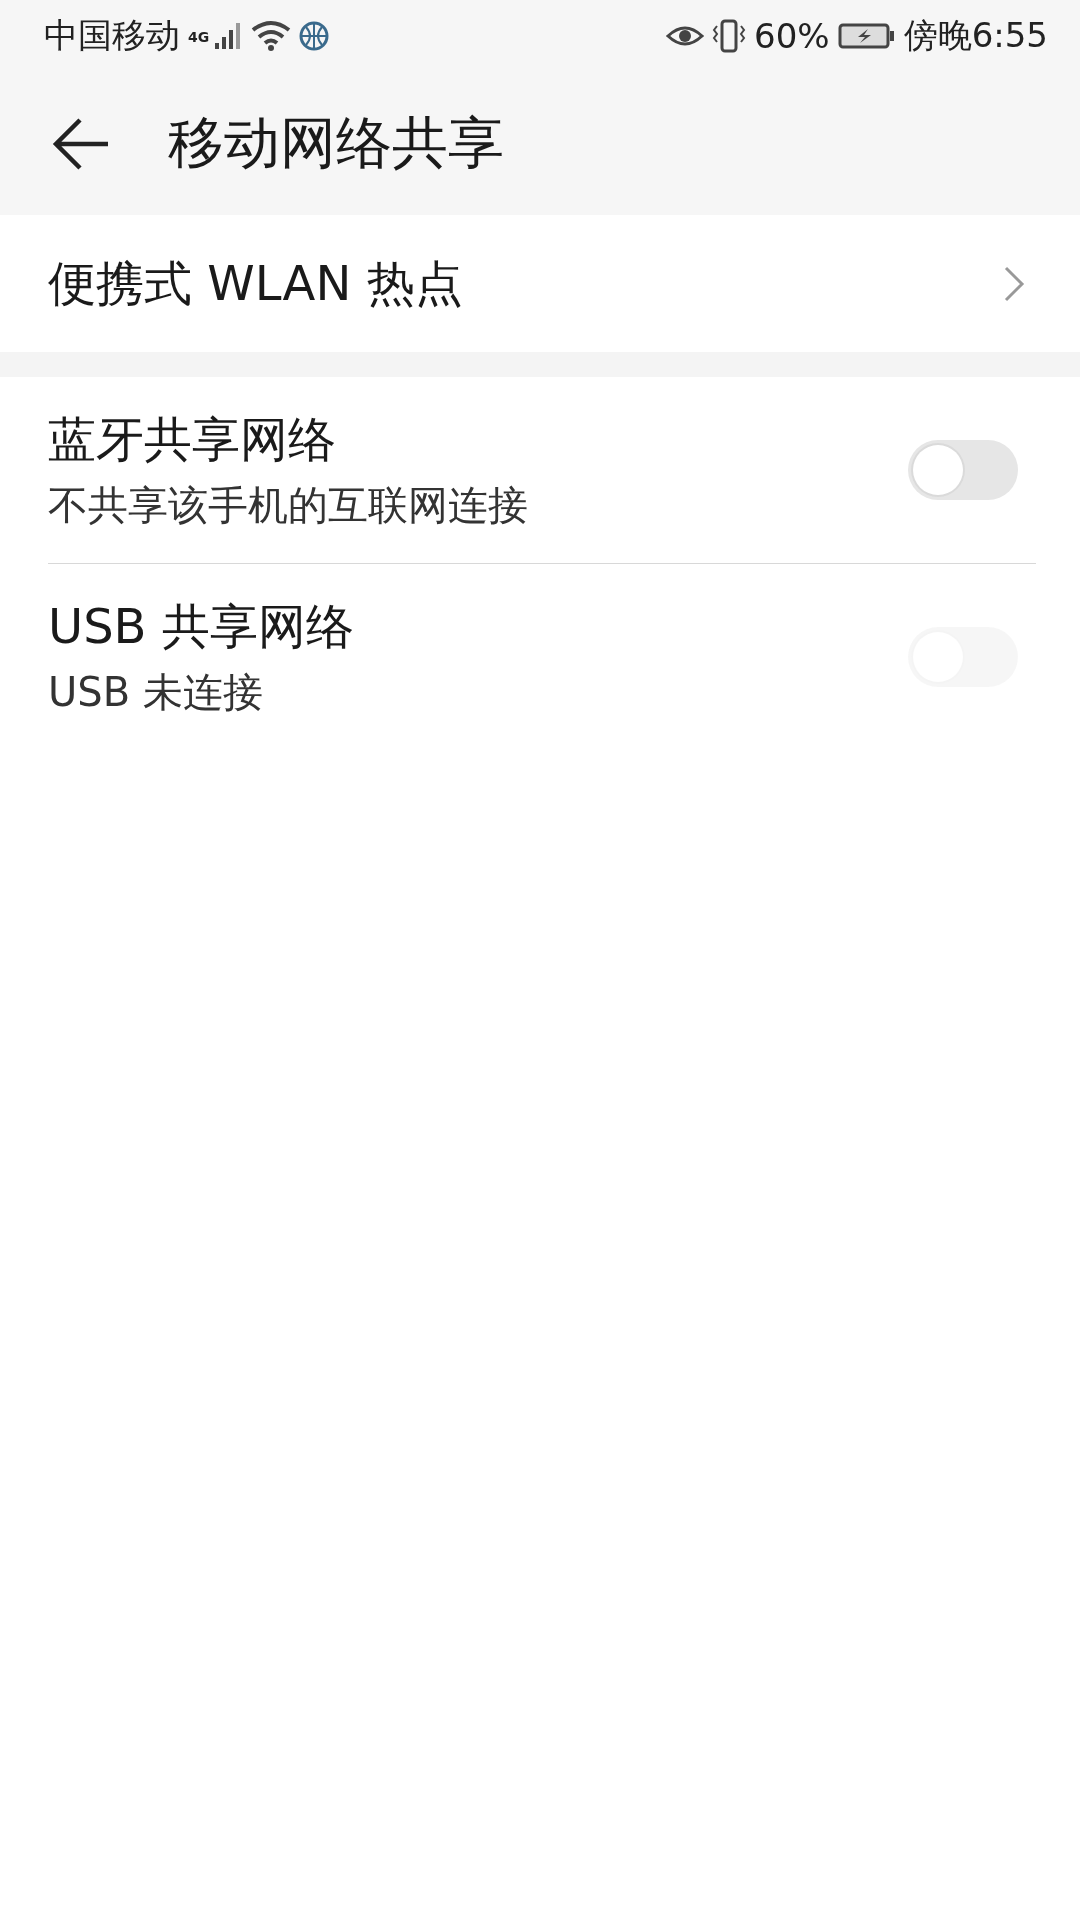  I want to click on network-type: 4G, so click(199, 37).